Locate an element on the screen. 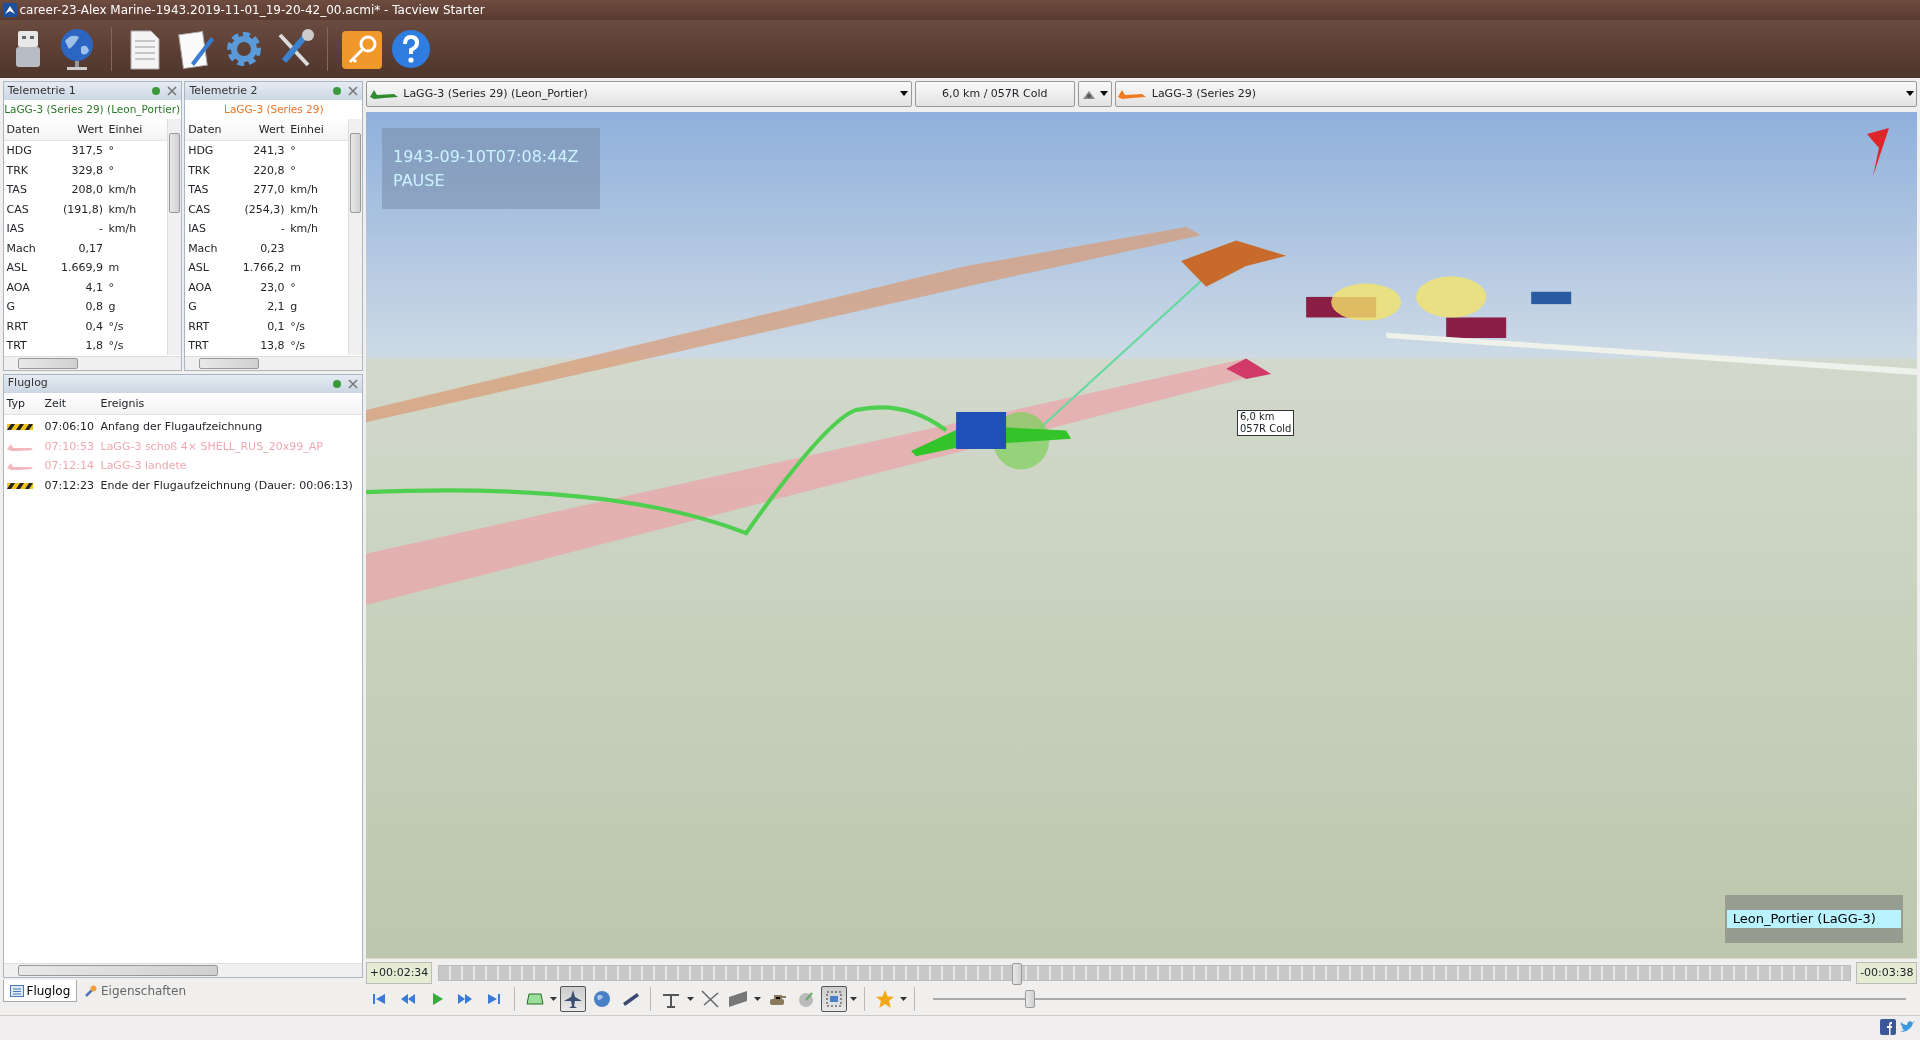  table-cell-text: (191,8) is located at coordinates (82, 209).